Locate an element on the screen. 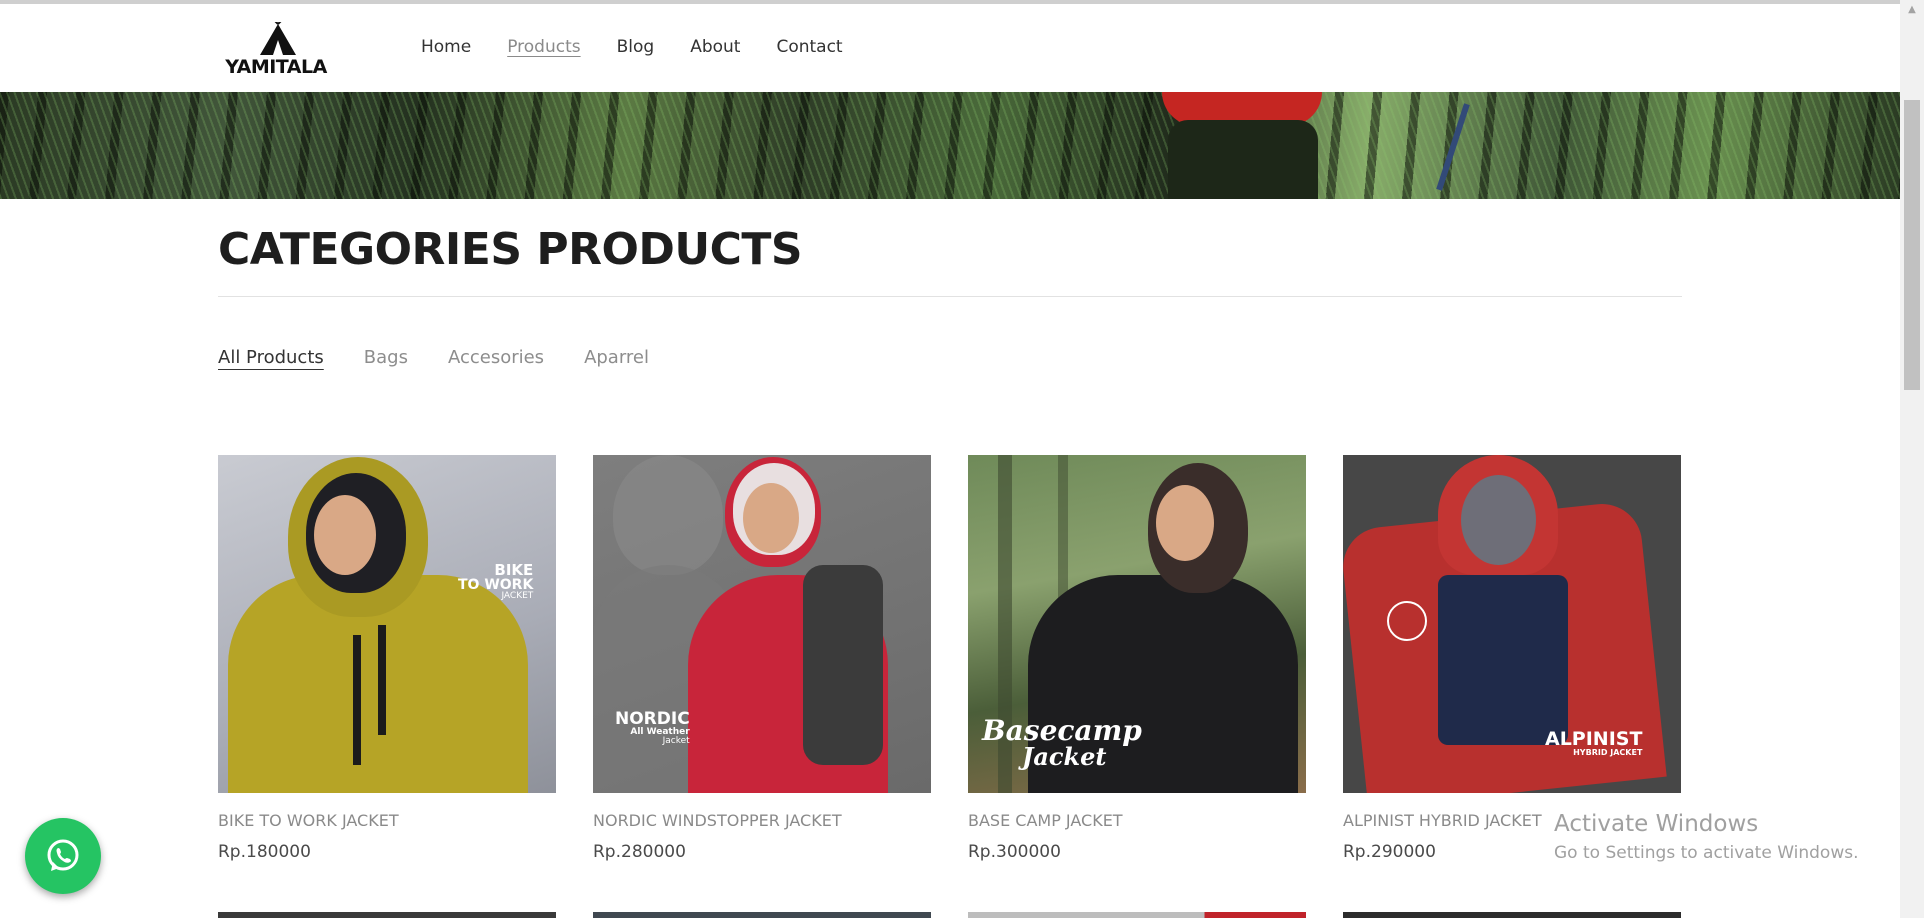  product-name: NORDIC WINDSTOPPER JACKET is located at coordinates (762, 820).